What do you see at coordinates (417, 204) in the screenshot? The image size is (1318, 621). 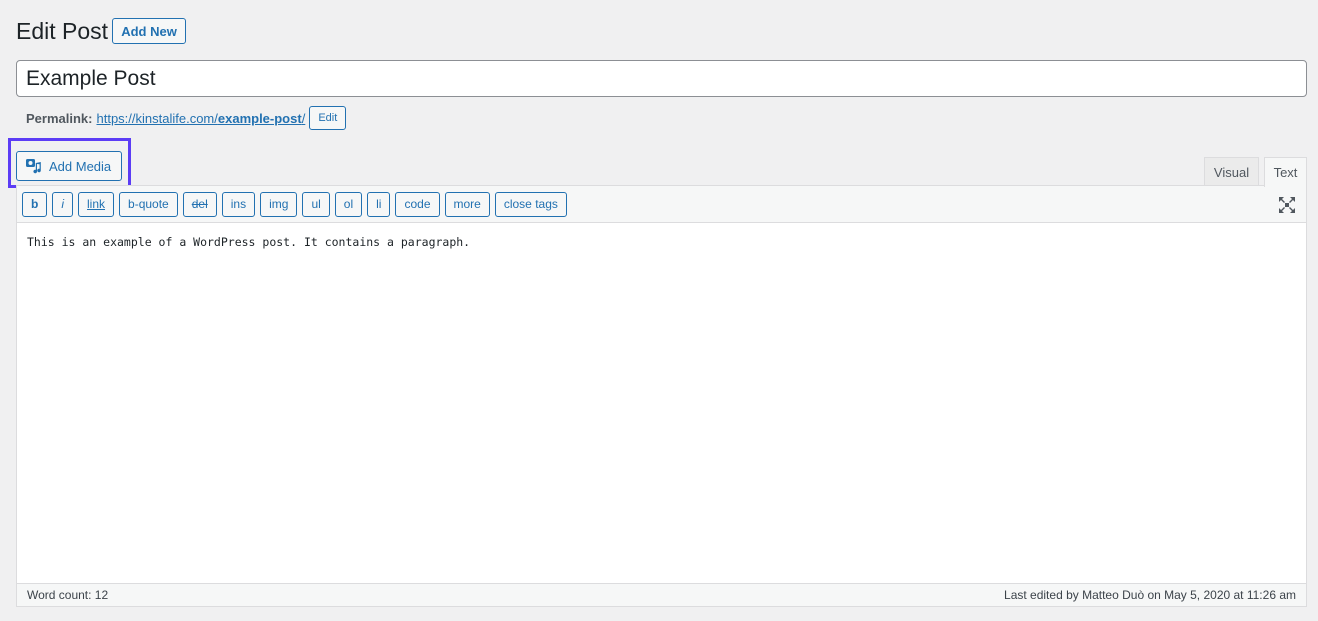 I see `qt-code-button: code` at bounding box center [417, 204].